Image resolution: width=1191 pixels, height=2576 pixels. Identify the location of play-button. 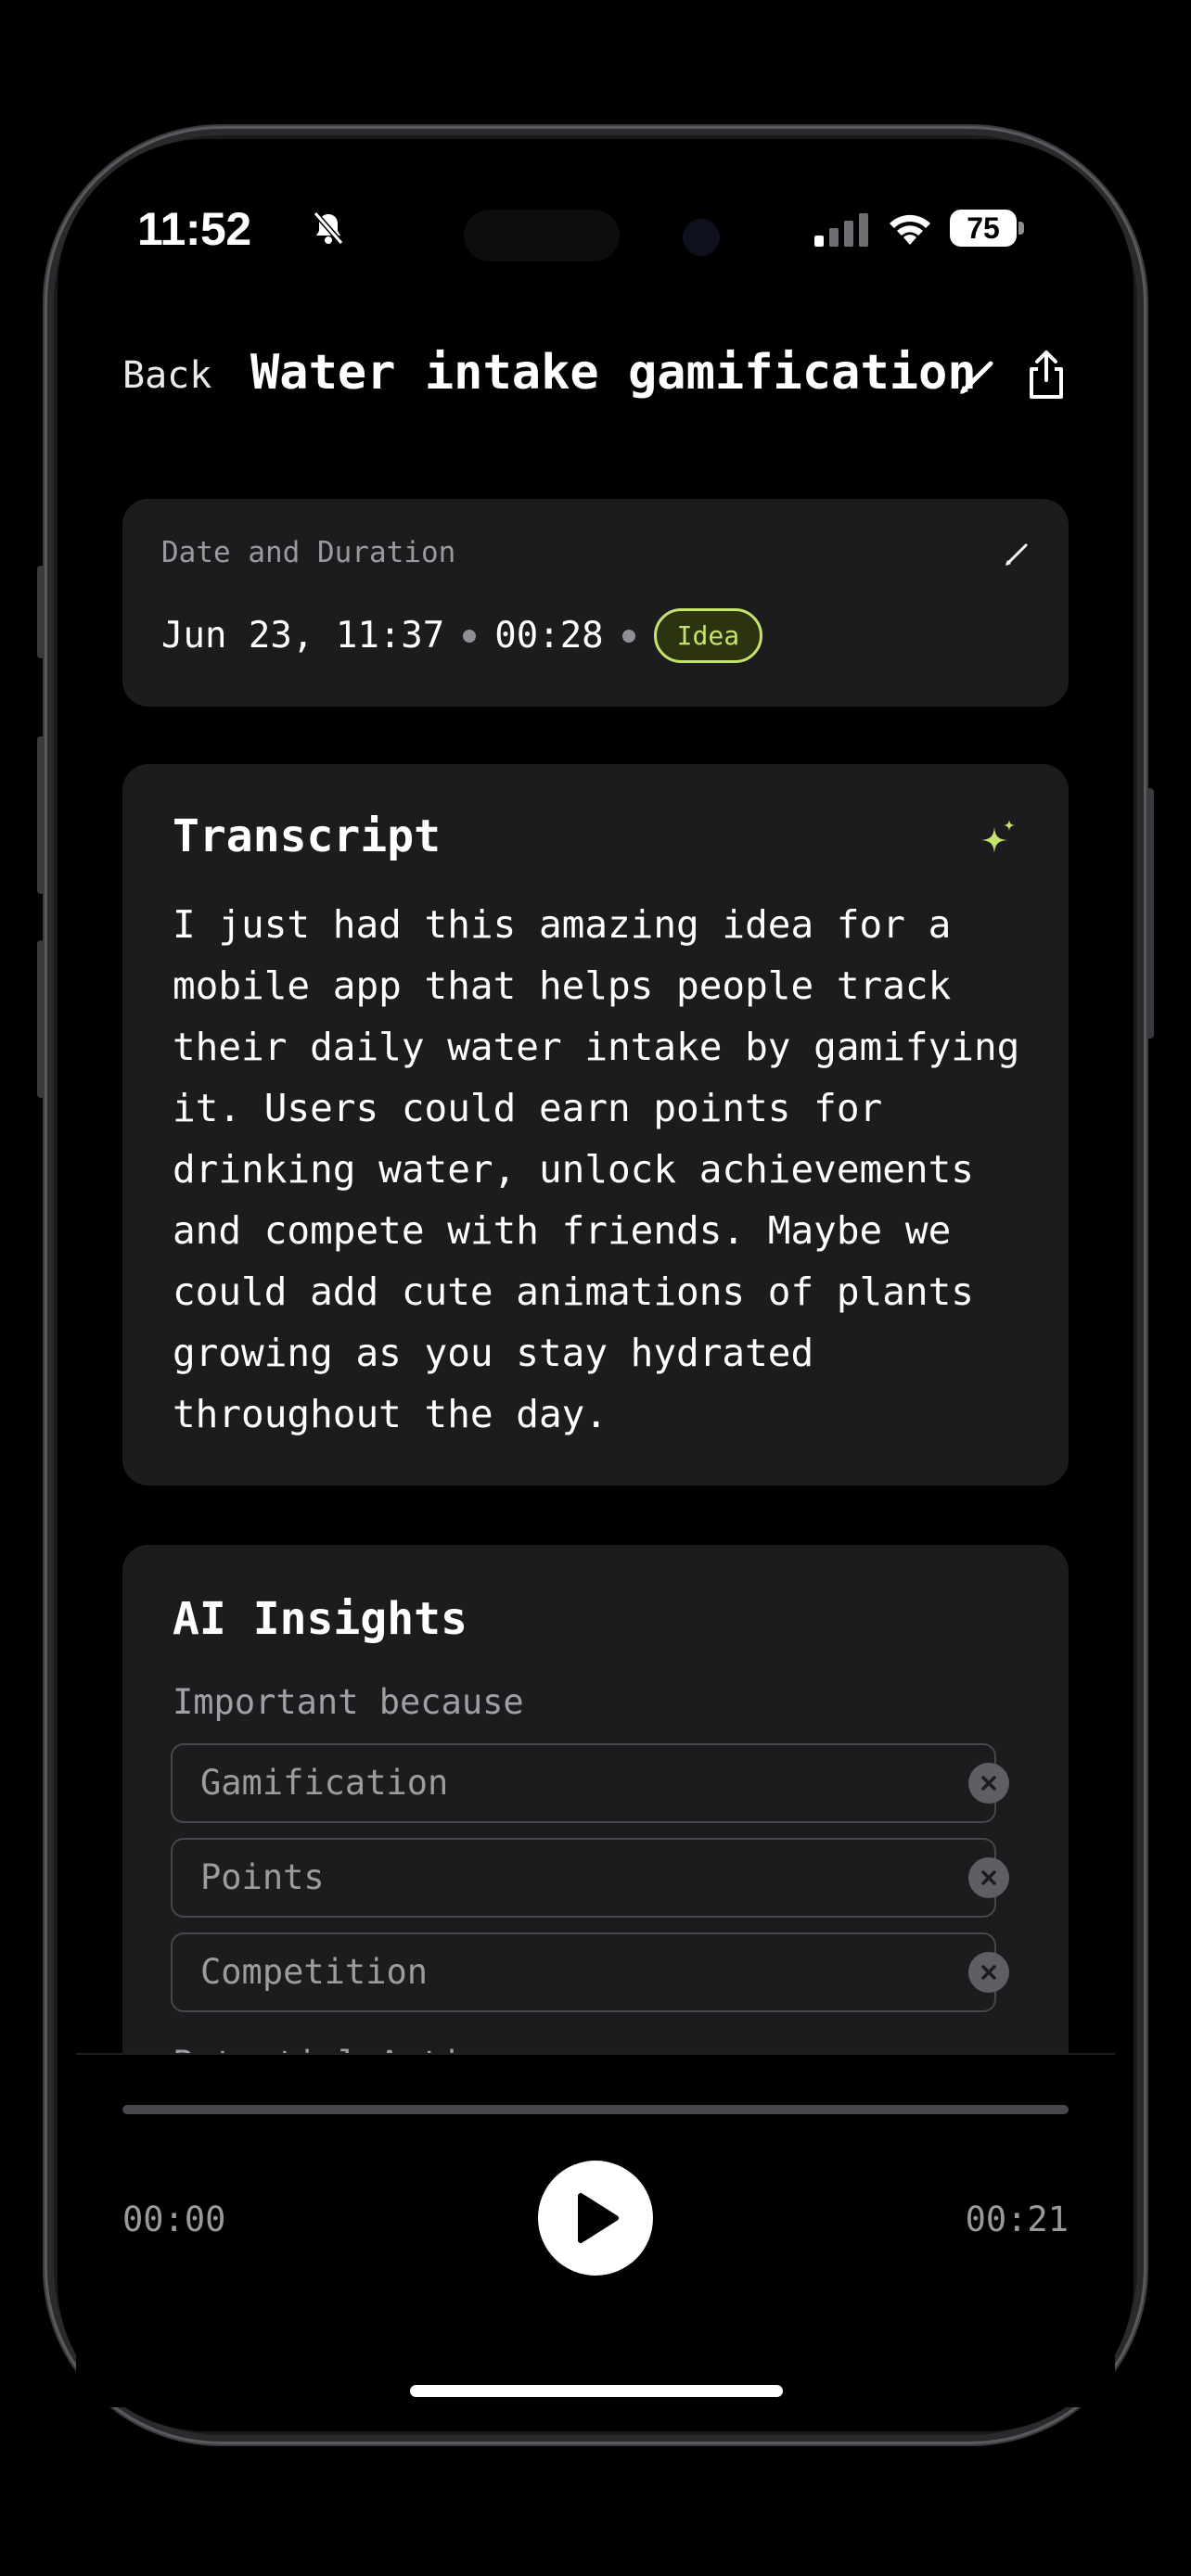
(595, 2218).